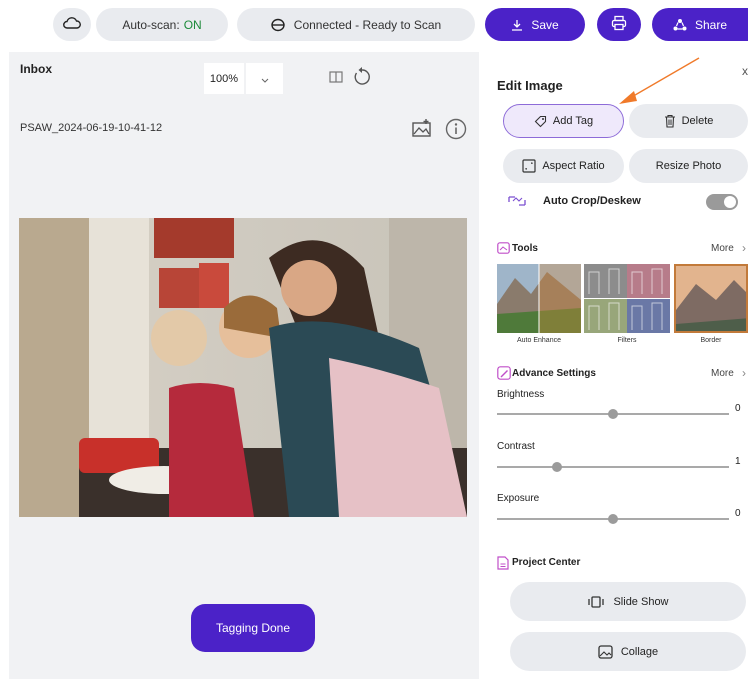 The width and height of the screenshot is (748, 679). Describe the element at coordinates (596, 601) in the screenshot. I see `slideshow-icon` at that location.